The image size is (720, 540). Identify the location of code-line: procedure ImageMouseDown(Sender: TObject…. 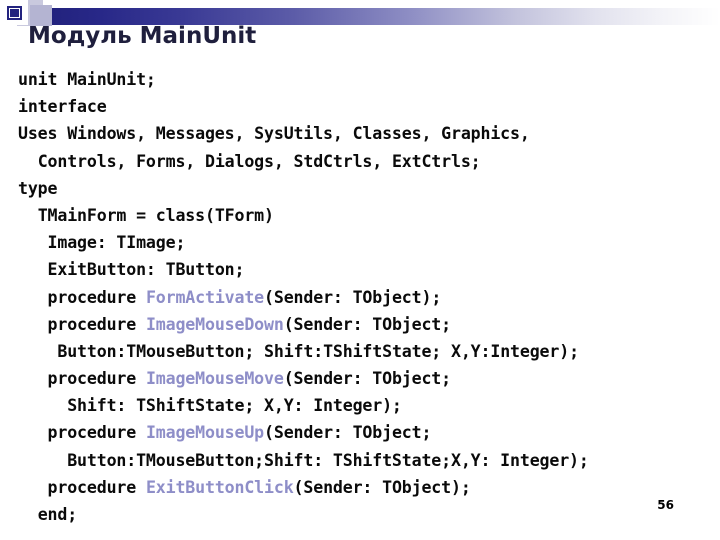
(369, 324).